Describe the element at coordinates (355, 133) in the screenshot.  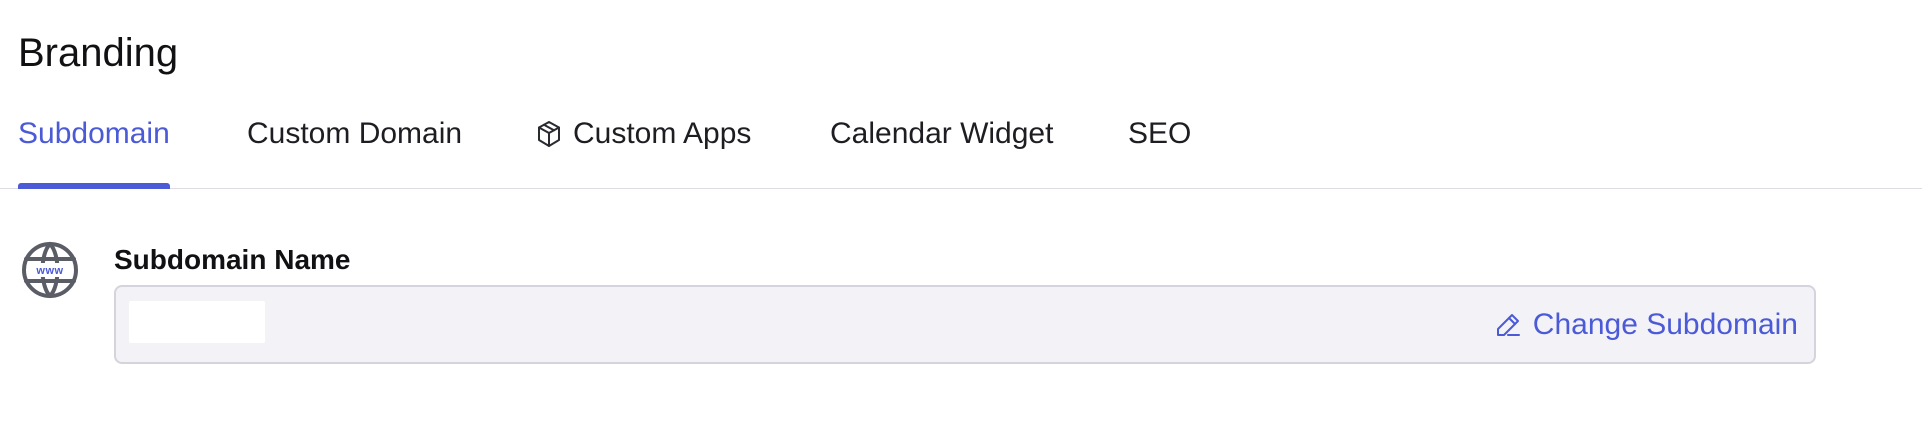
I see `tab-label: Custom Domain` at that location.